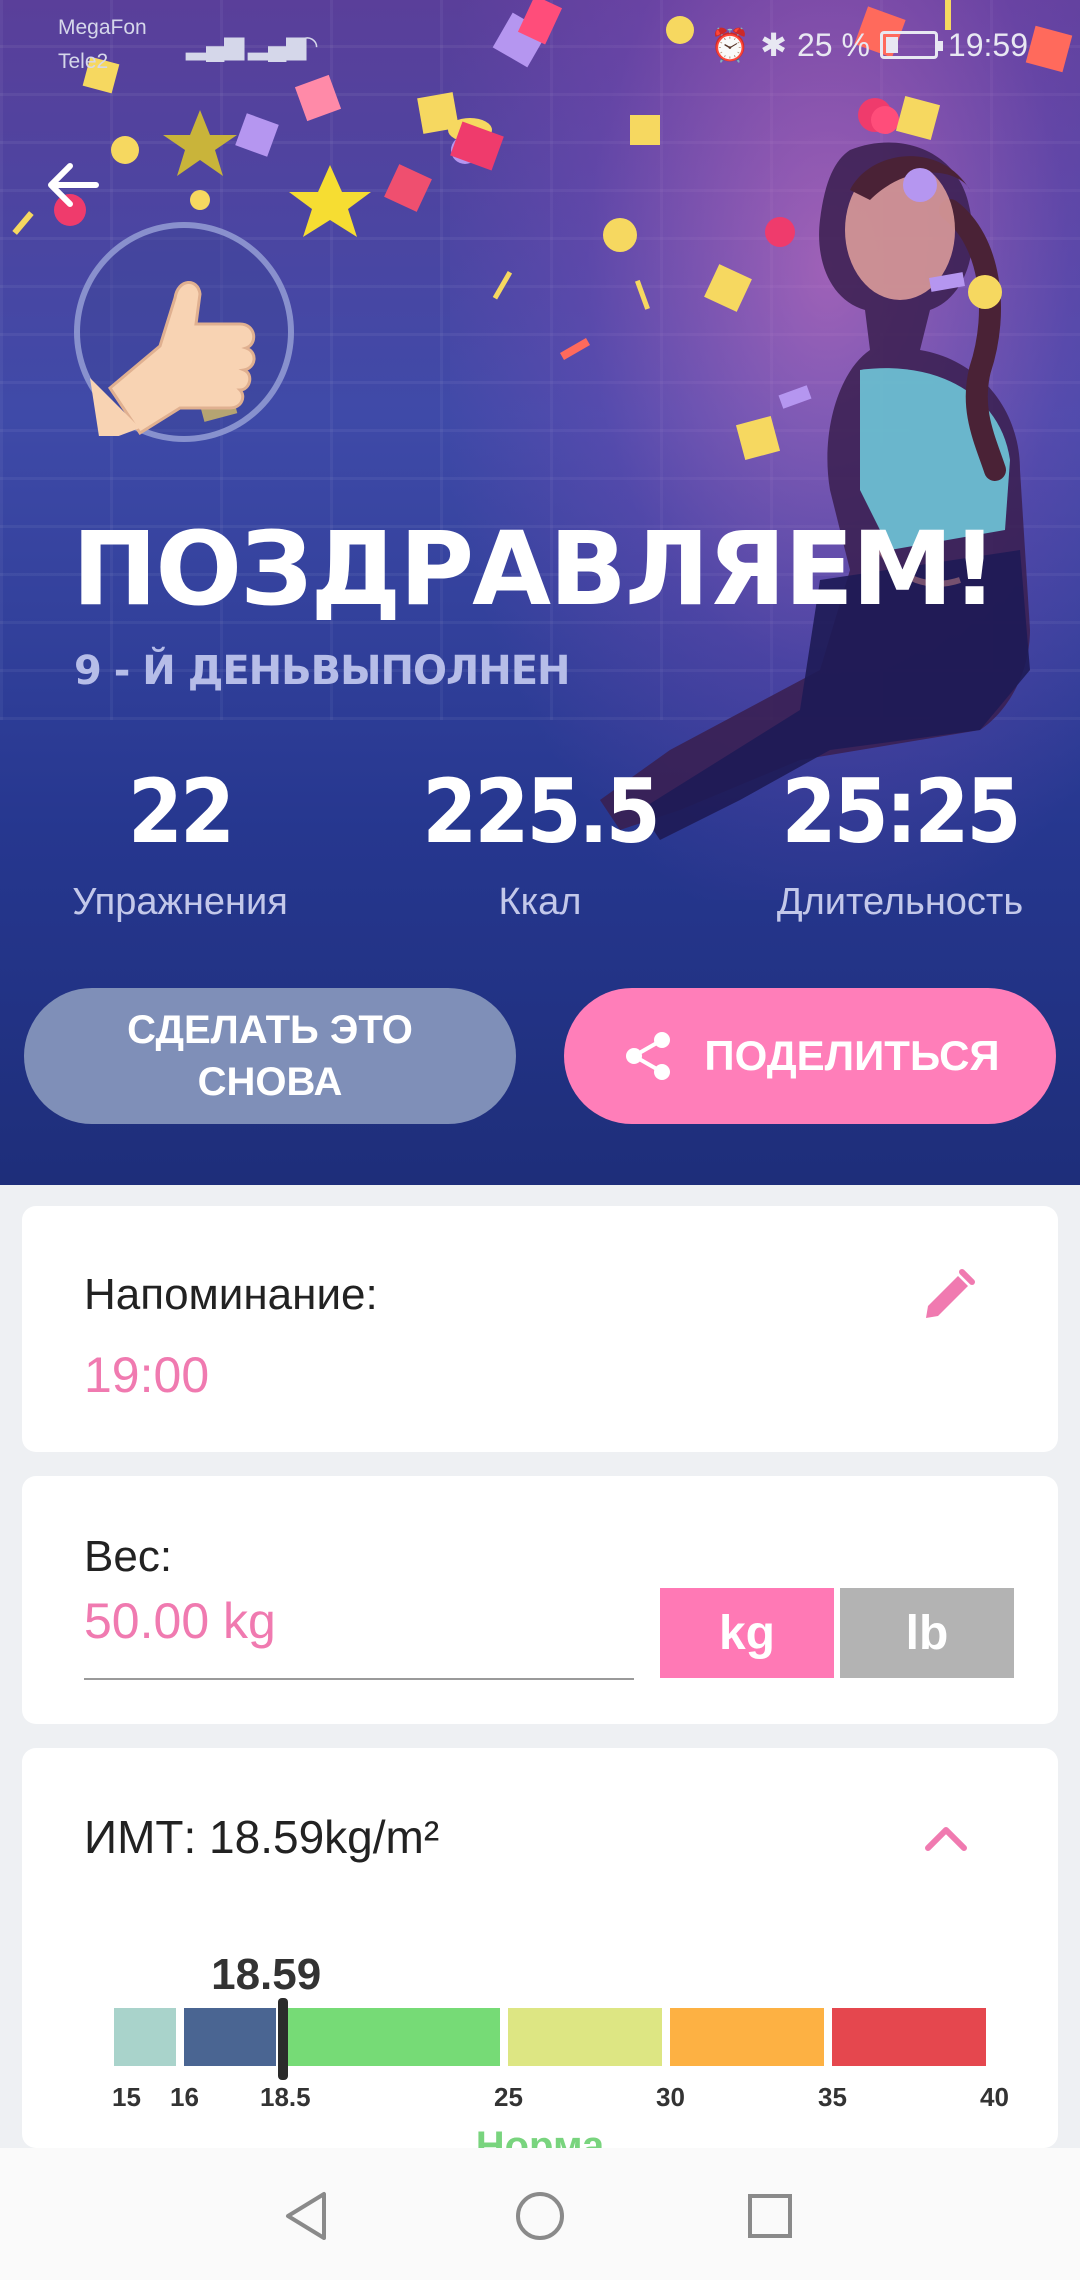  What do you see at coordinates (535, 569) in the screenshot?
I see `congrats-title: ПОЗДРАВЛЯЕМ!` at bounding box center [535, 569].